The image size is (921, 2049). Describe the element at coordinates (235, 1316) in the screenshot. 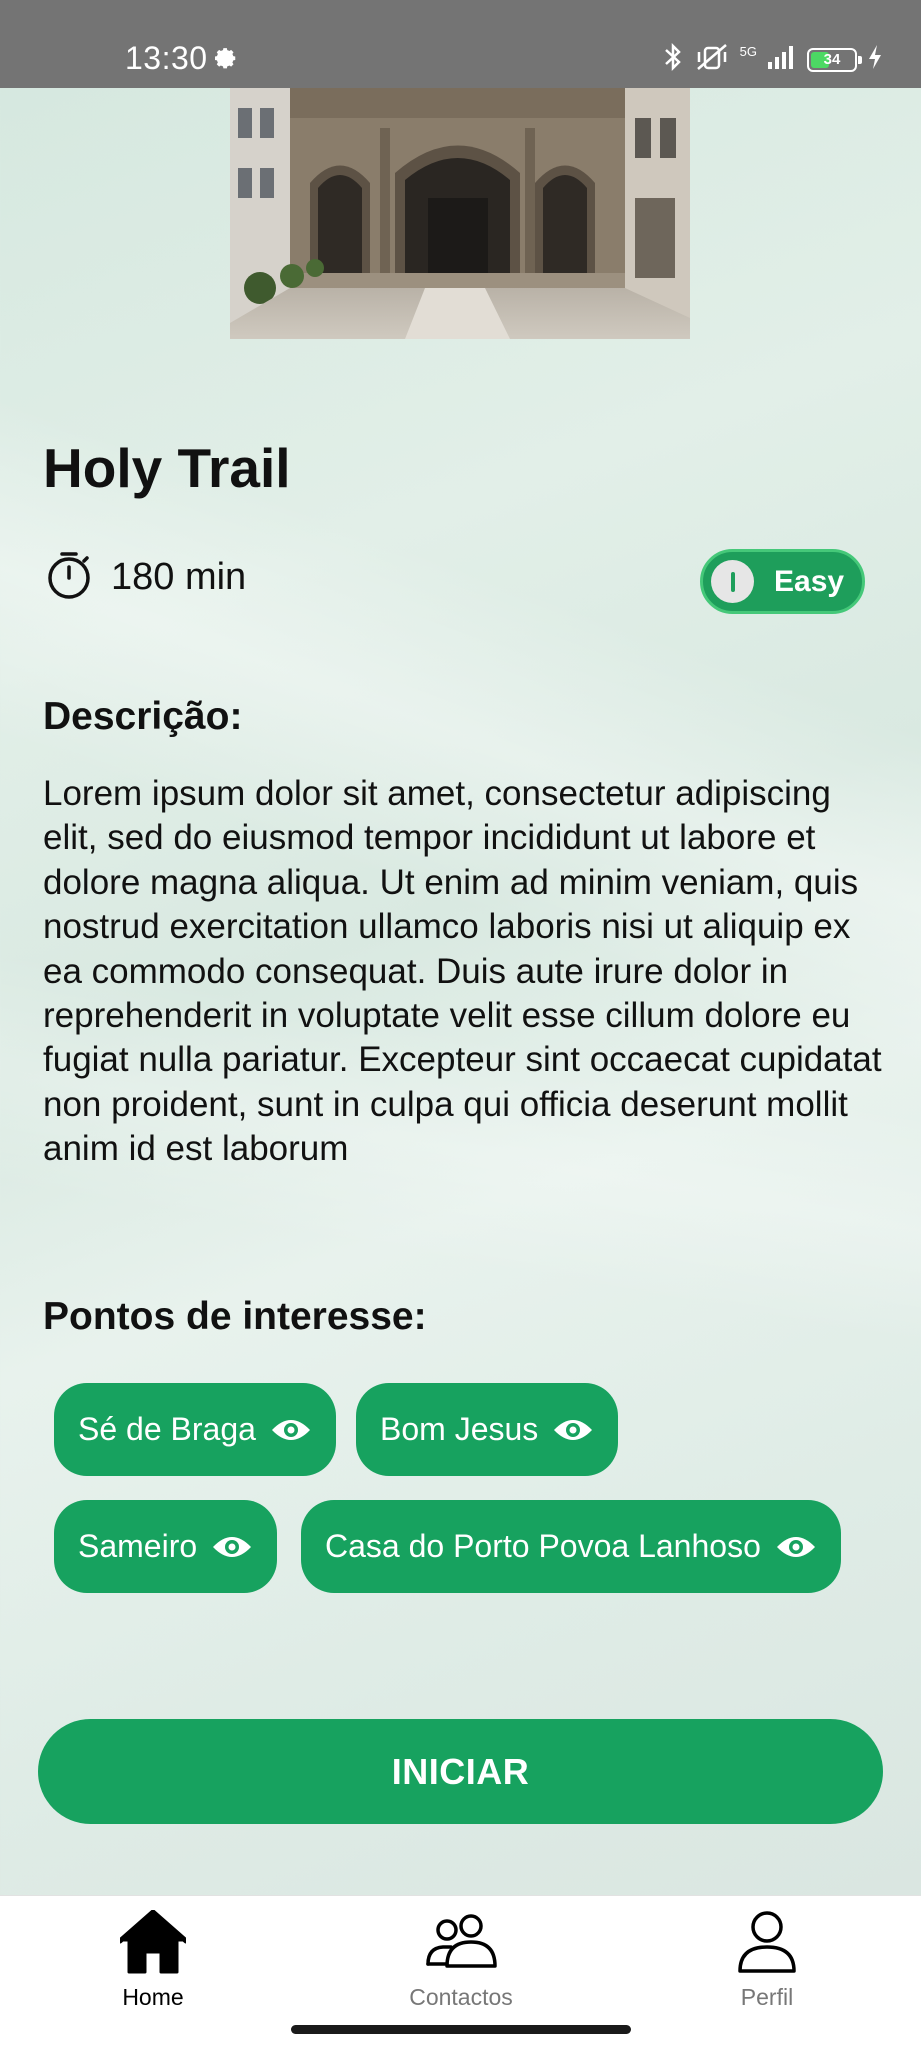

I see `poi-heading: Pontos de interesse:` at that location.